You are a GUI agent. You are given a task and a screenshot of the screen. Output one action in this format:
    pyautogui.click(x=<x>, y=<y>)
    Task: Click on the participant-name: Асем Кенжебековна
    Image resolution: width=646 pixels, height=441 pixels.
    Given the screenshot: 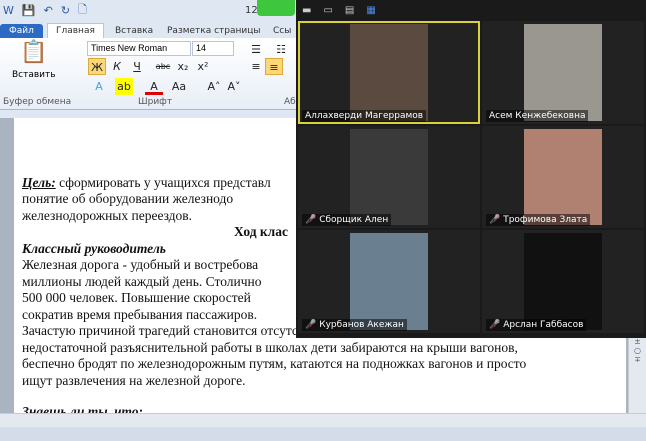 What is the action you would take?
    pyautogui.click(x=537, y=116)
    